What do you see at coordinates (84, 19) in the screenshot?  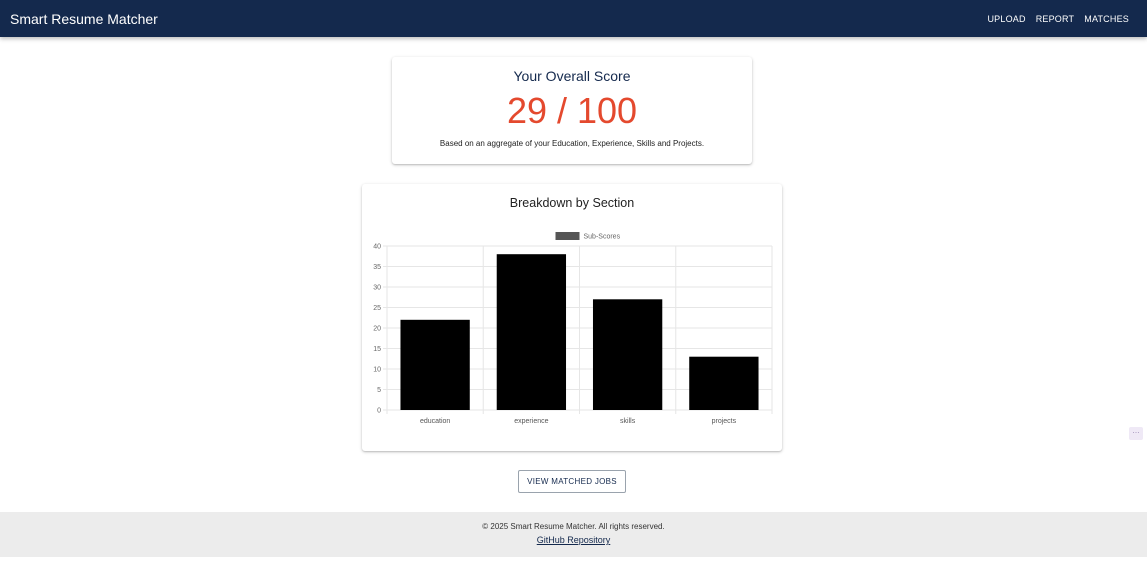 I see `app-title: Smart Resume Matcher` at bounding box center [84, 19].